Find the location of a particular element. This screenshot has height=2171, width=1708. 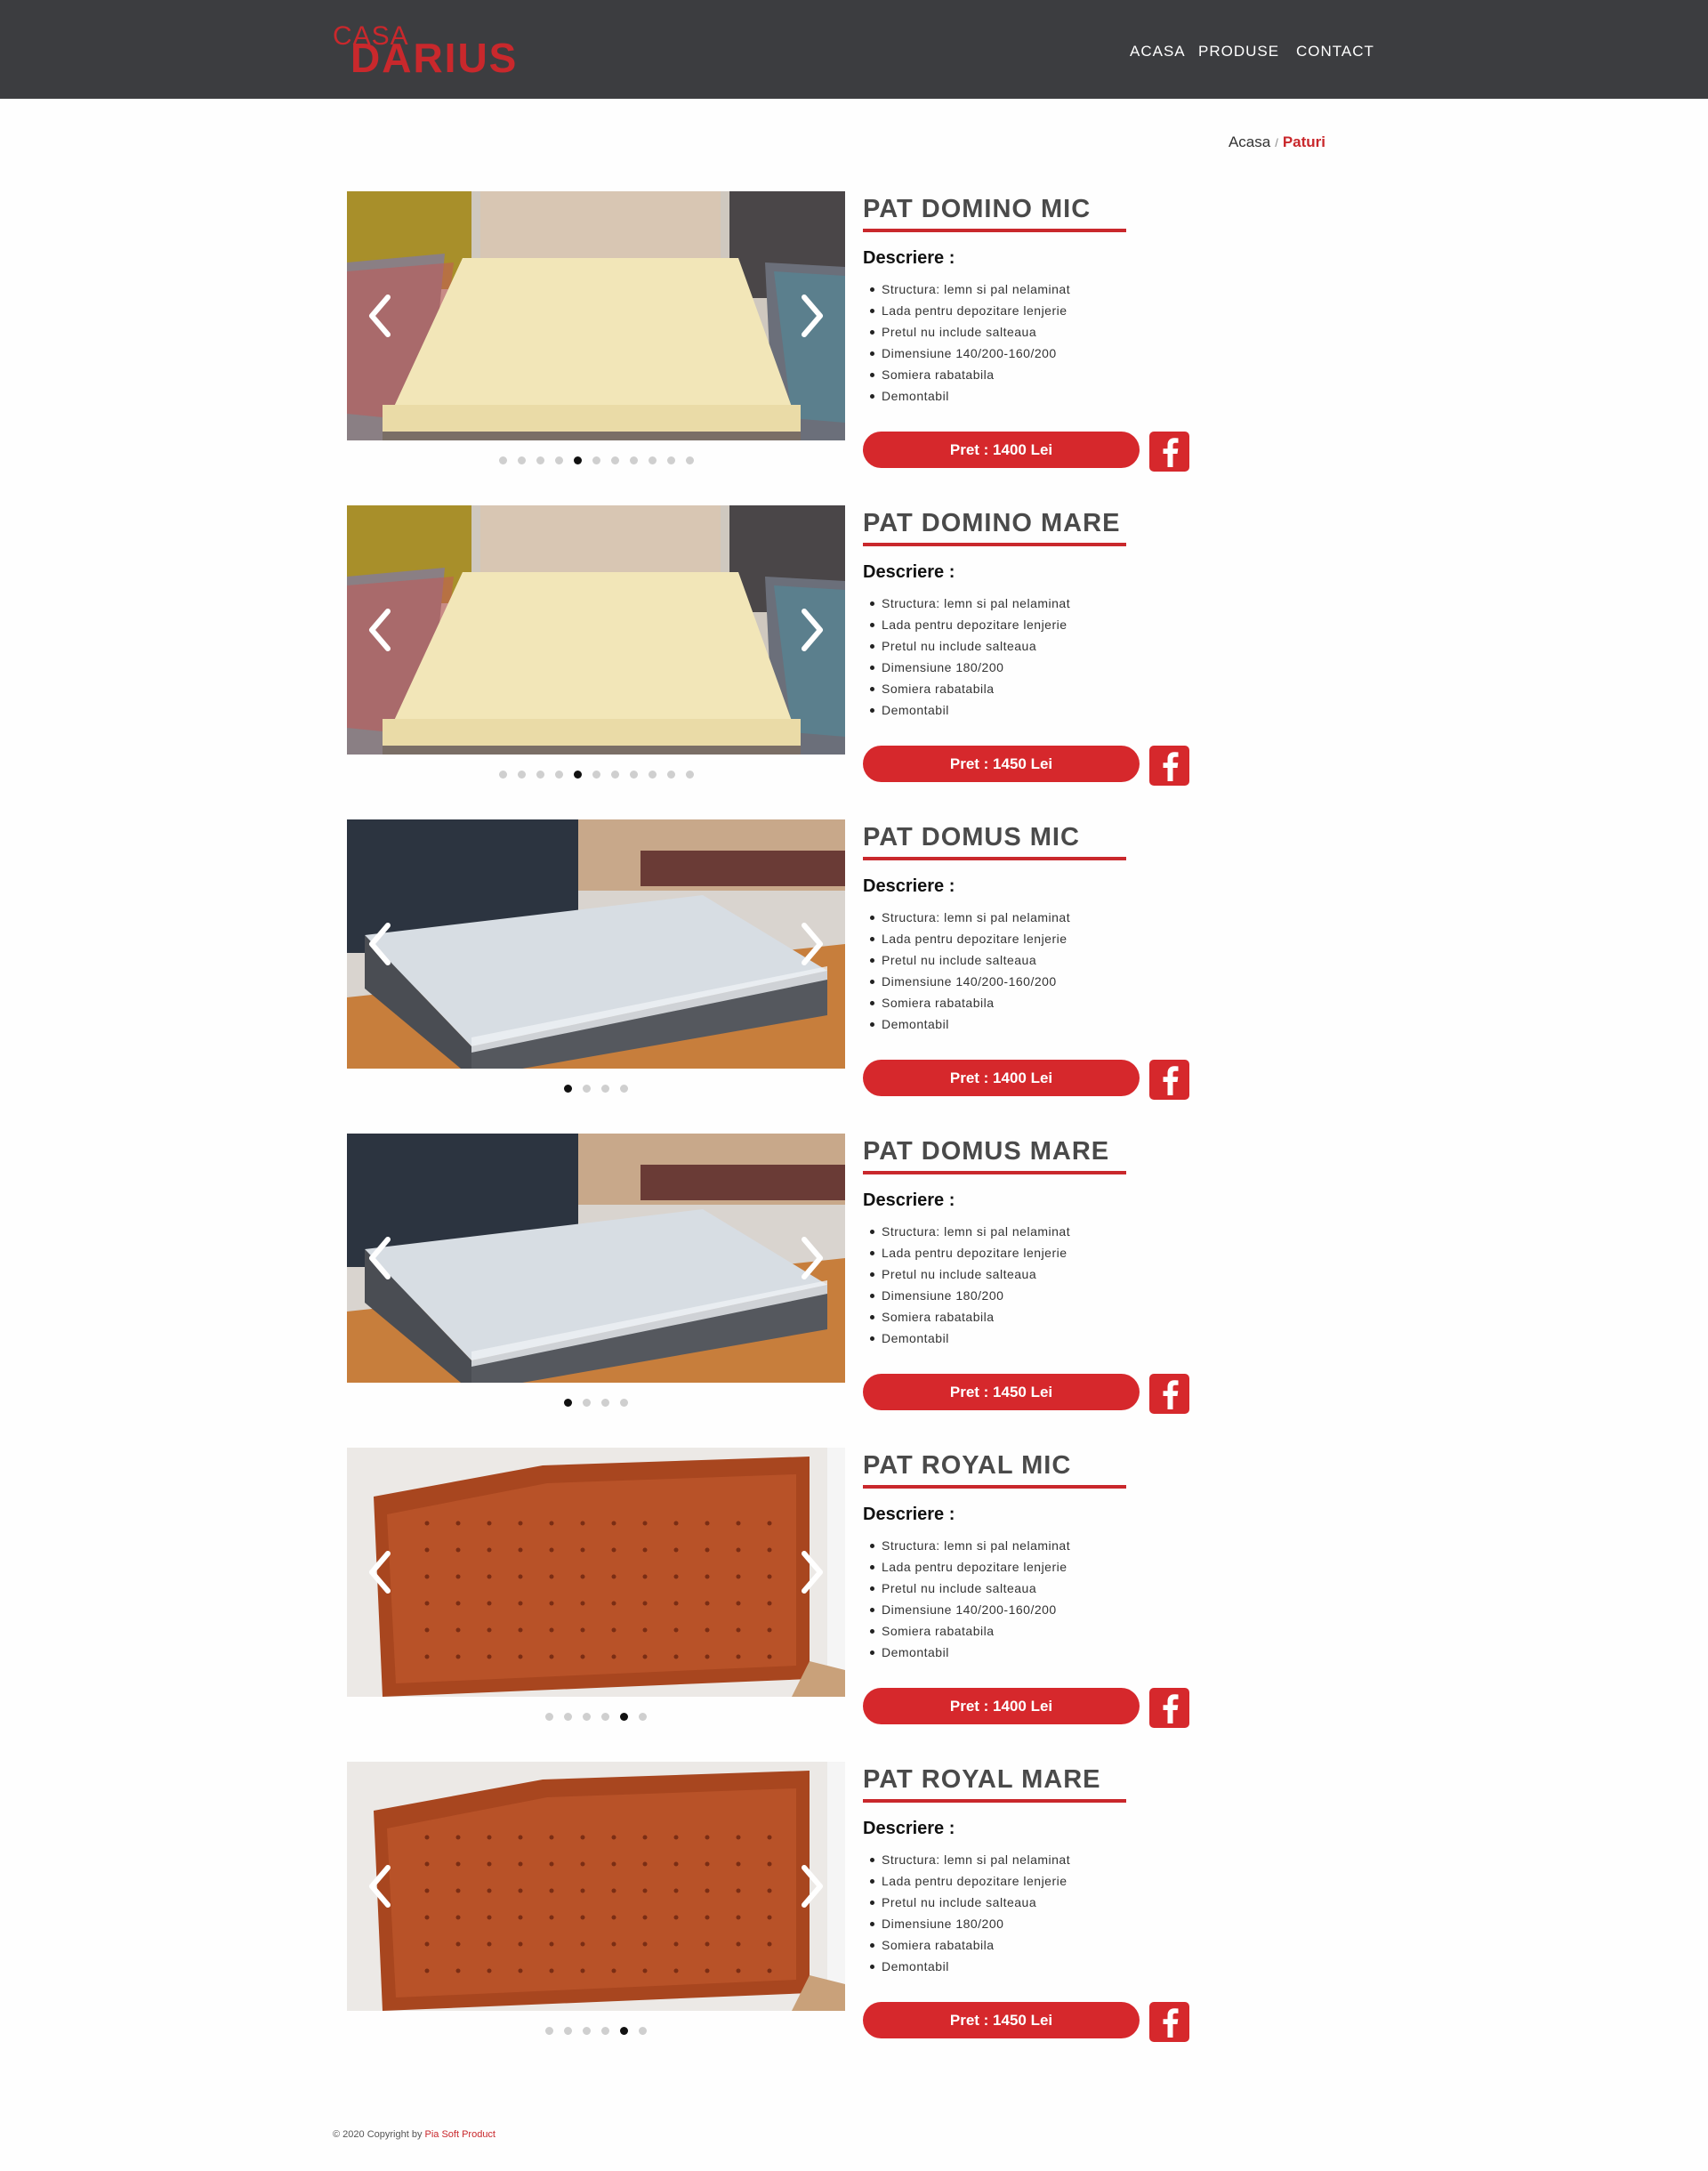

product-title: PAT DOMINO MIC is located at coordinates (977, 209).